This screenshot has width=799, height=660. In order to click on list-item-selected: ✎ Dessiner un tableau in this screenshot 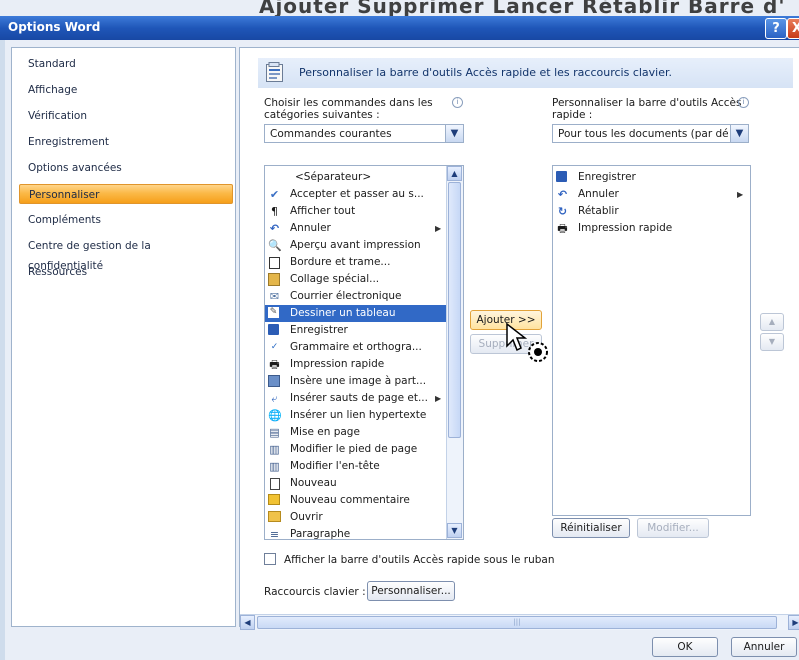, I will do `click(355, 313)`.